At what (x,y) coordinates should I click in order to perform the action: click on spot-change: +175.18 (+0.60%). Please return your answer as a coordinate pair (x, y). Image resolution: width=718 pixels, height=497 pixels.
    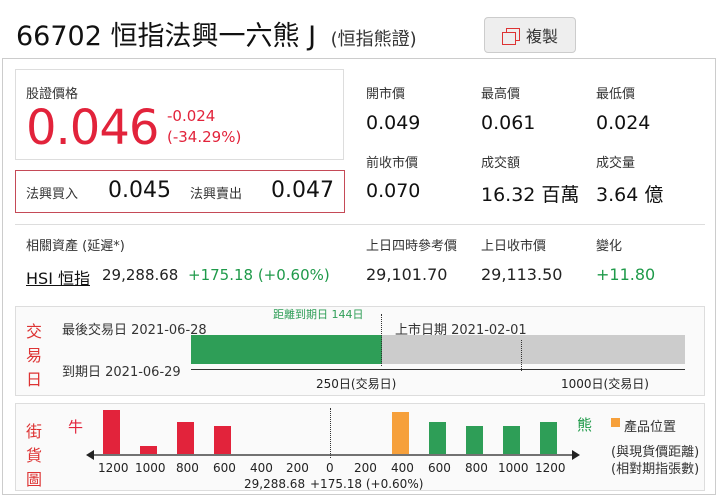
    Looking at the image, I should click on (367, 484).